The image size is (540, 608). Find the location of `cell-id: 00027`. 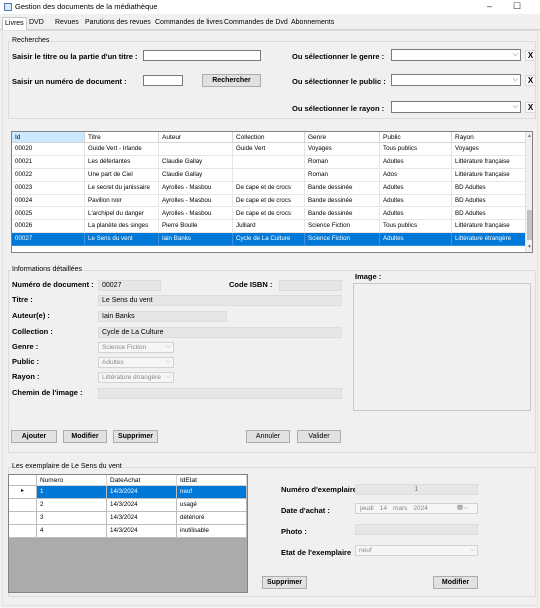

cell-id: 00027 is located at coordinates (48, 240).